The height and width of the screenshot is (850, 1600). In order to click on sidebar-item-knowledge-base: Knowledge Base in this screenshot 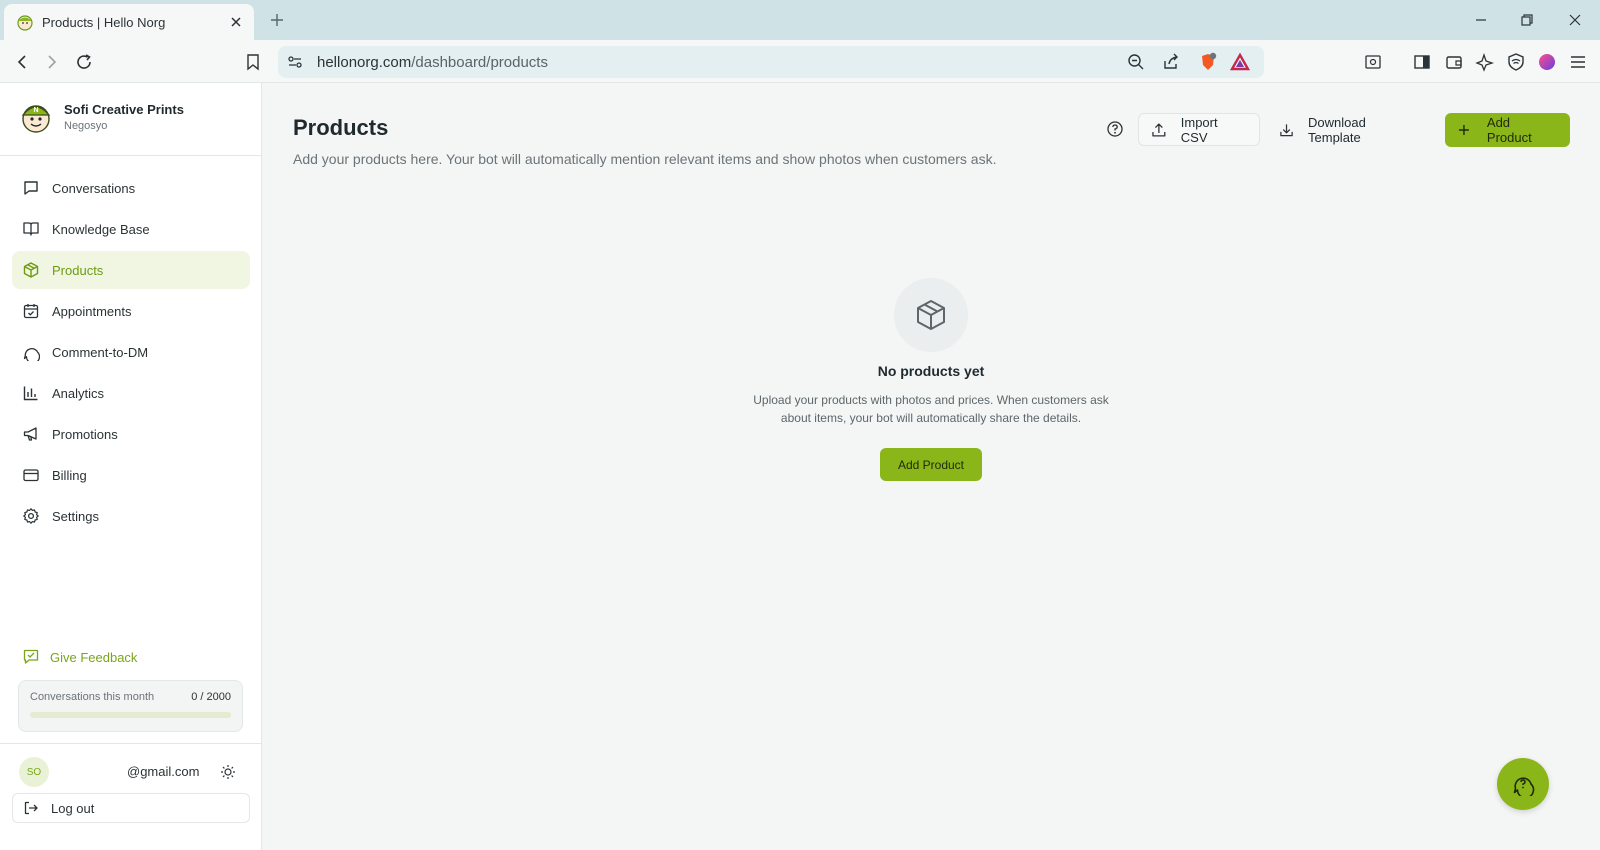, I will do `click(131, 229)`.